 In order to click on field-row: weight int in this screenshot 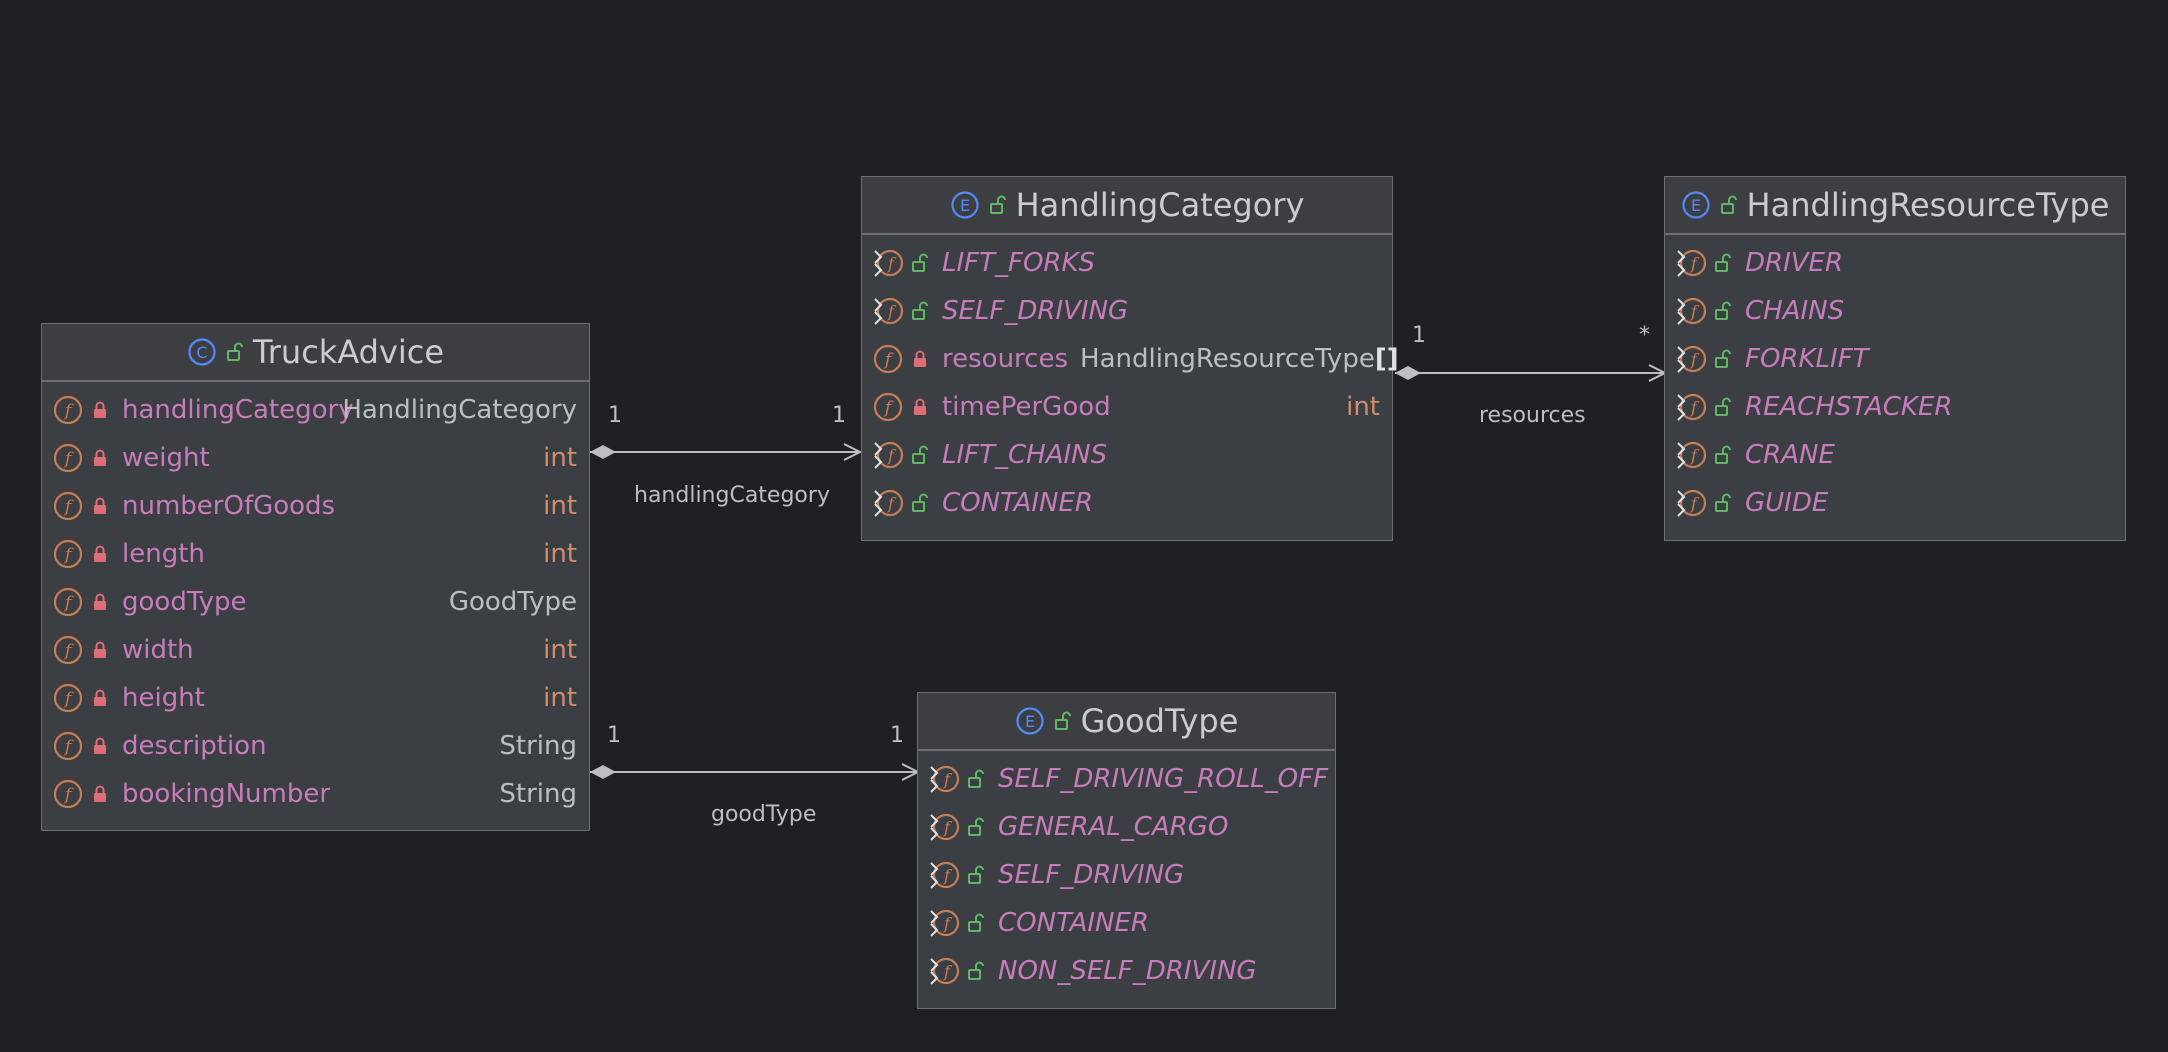, I will do `click(315, 458)`.